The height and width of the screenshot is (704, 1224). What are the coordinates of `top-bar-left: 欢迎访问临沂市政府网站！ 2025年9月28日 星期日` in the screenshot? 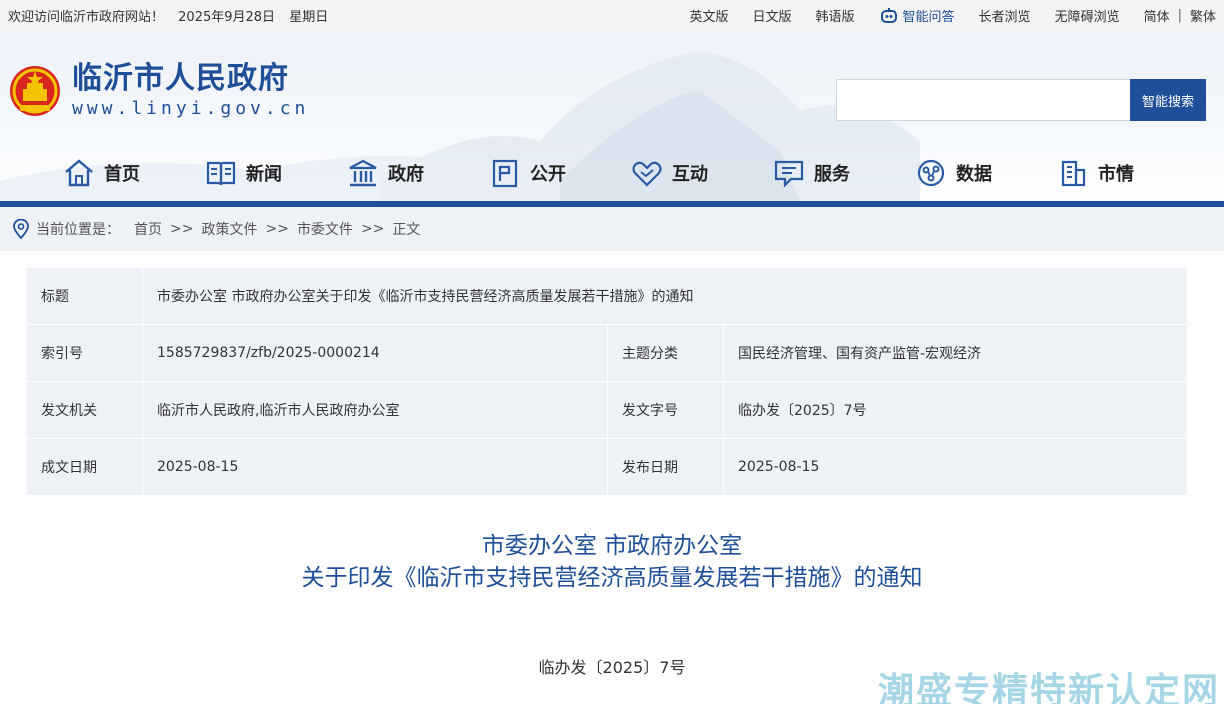 It's located at (173, 15).